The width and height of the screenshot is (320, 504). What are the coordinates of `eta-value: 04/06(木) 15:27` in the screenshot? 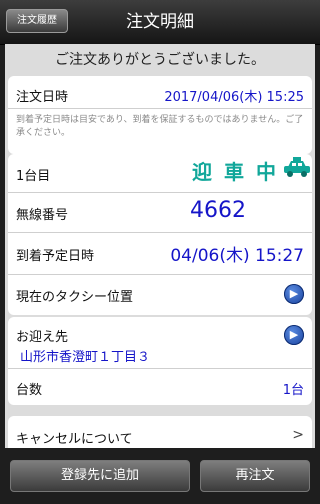 It's located at (237, 256).